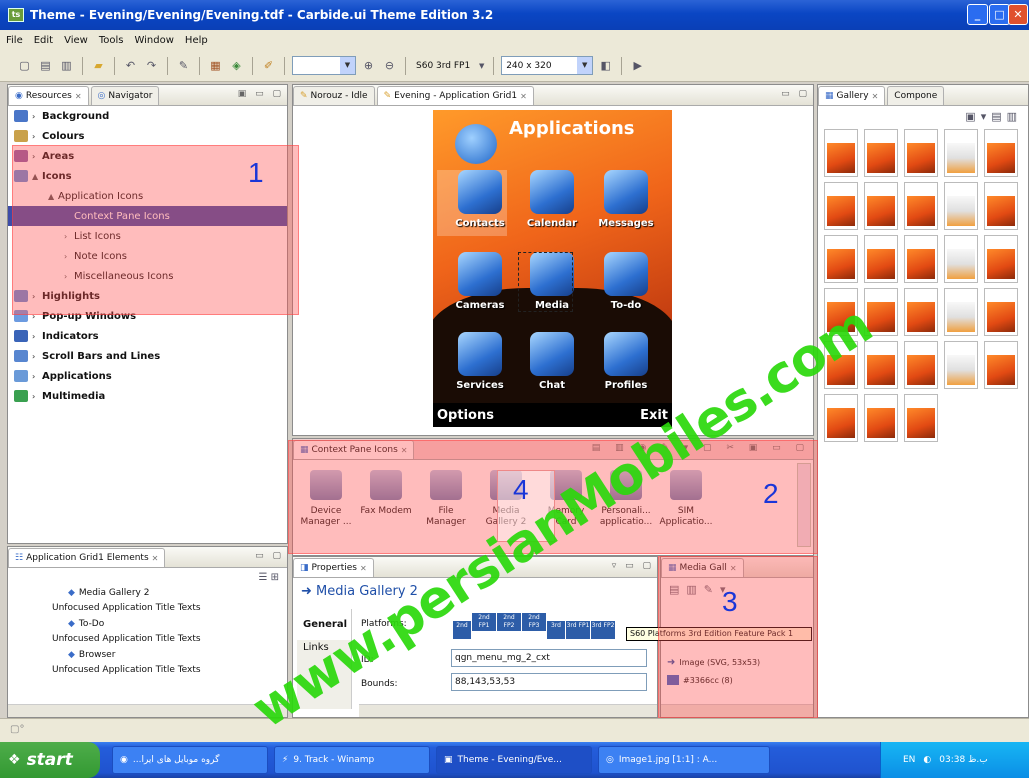  I want to click on zoom-combo: ▼, so click(324, 65).